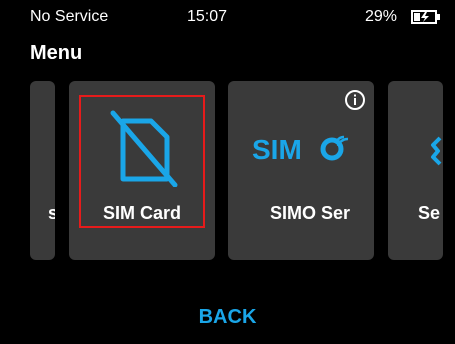  What do you see at coordinates (277, 149) in the screenshot?
I see `simo-logo-text: SIM` at bounding box center [277, 149].